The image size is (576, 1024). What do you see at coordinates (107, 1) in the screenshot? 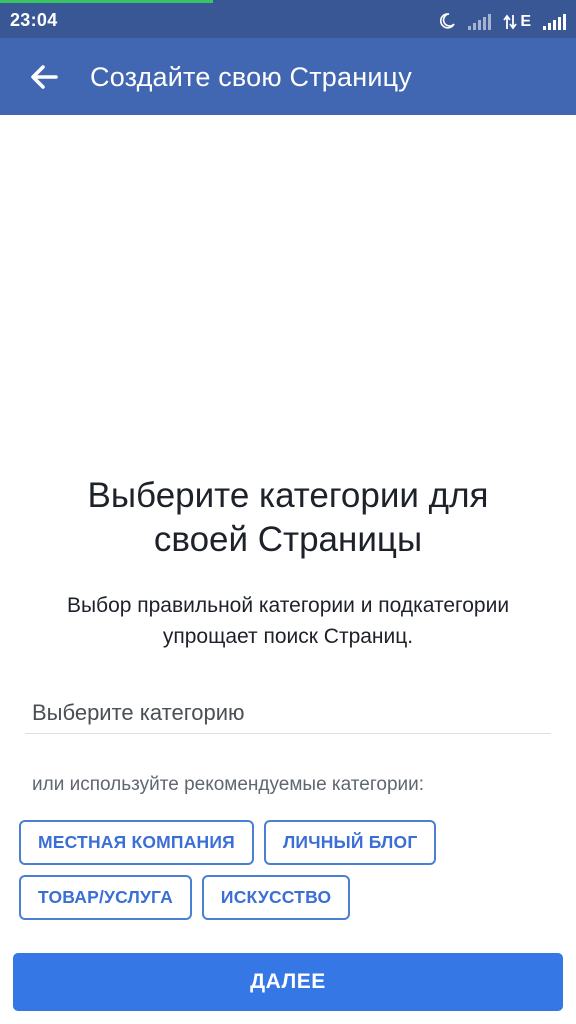
I see `load-progress-bar` at bounding box center [107, 1].